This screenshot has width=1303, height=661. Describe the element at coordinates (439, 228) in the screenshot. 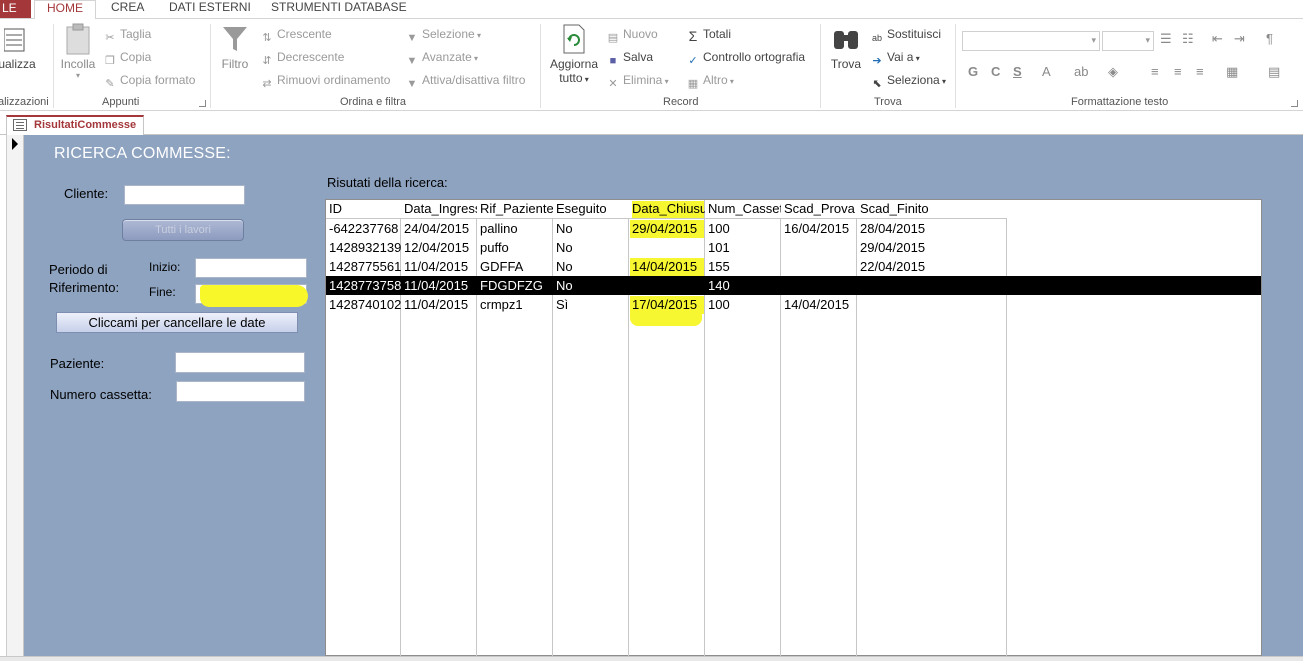

I see `table-cell: 24/04/2015` at that location.